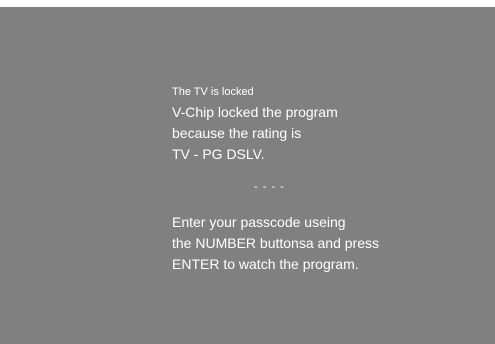  What do you see at coordinates (275, 243) in the screenshot?
I see `instruction-line-2: the NUMBER buttonsa and press` at bounding box center [275, 243].